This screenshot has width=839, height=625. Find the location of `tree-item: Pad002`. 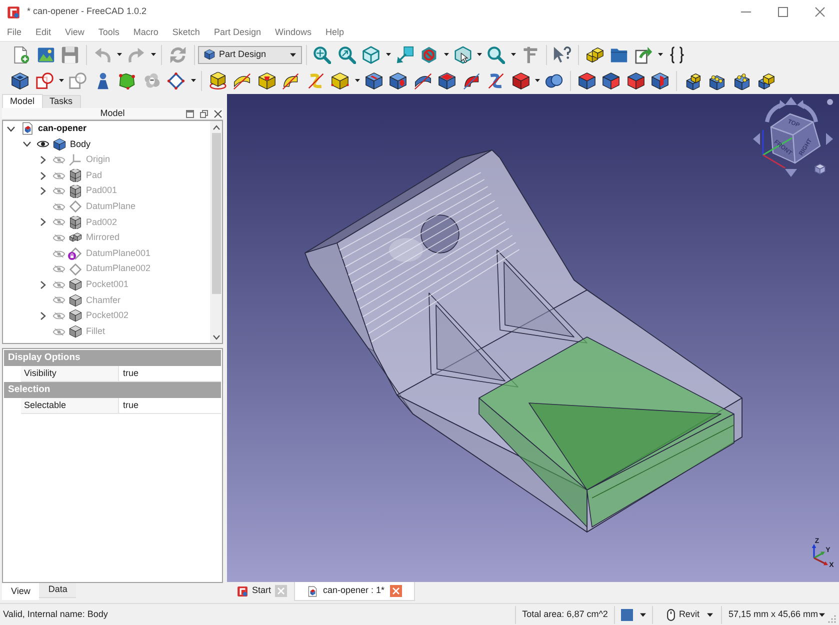

tree-item: Pad002 is located at coordinates (102, 223).